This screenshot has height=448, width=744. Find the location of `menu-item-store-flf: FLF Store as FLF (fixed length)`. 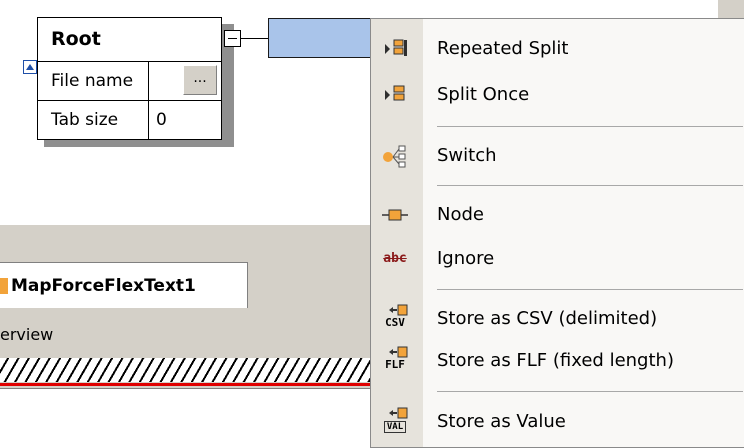

menu-item-store-flf: FLF Store as FLF (fixed length) is located at coordinates (557, 361).